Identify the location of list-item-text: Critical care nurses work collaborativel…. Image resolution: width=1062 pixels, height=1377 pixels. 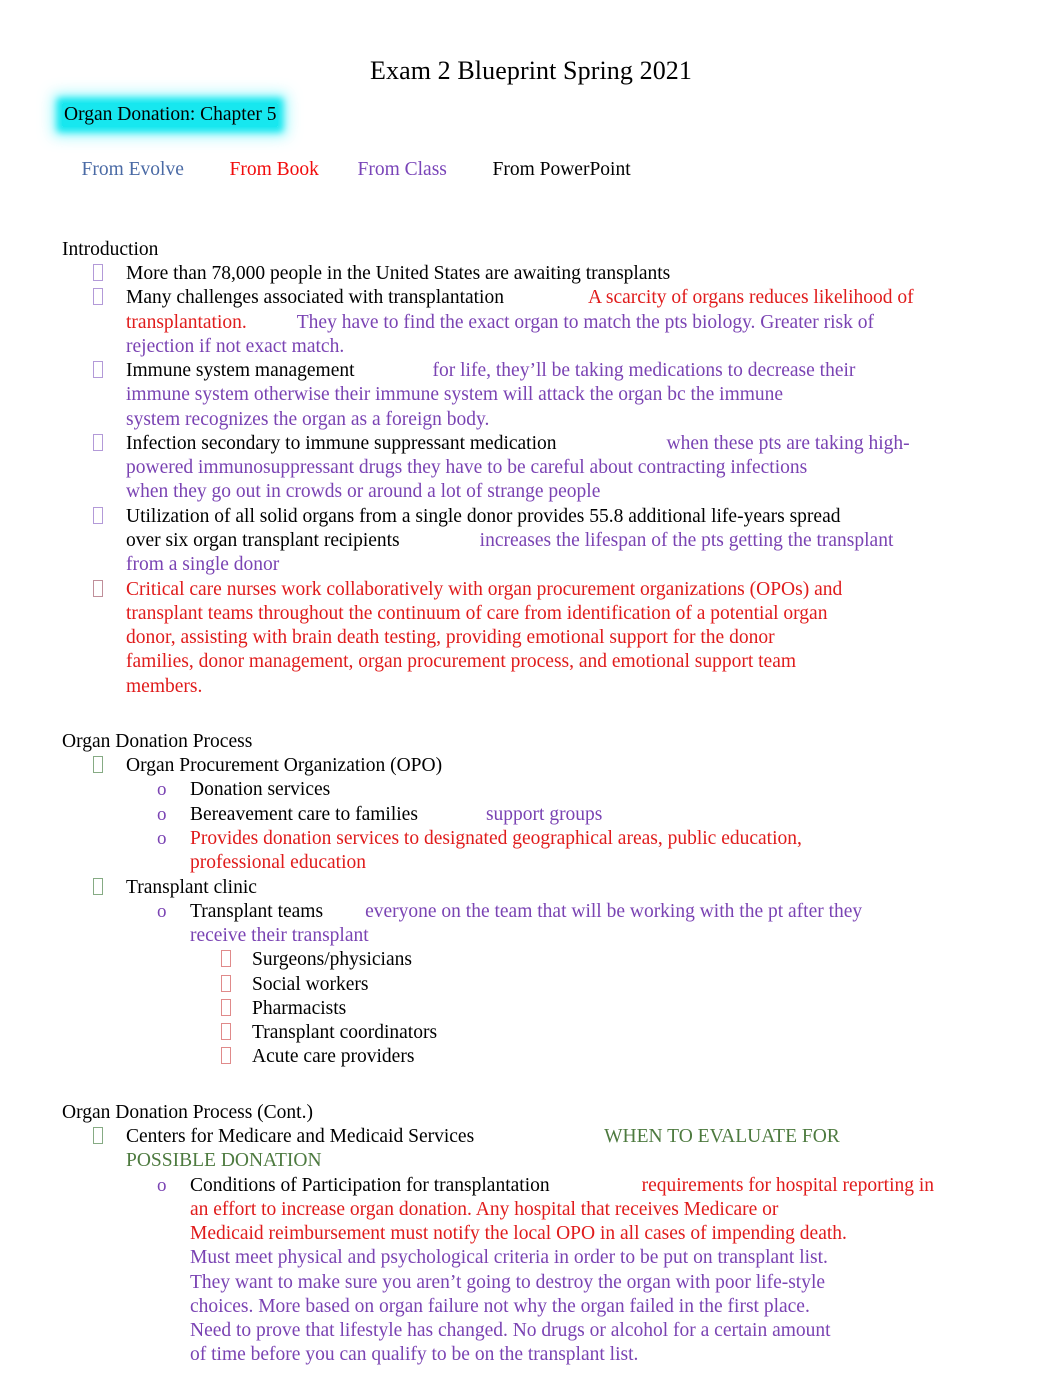
(484, 589).